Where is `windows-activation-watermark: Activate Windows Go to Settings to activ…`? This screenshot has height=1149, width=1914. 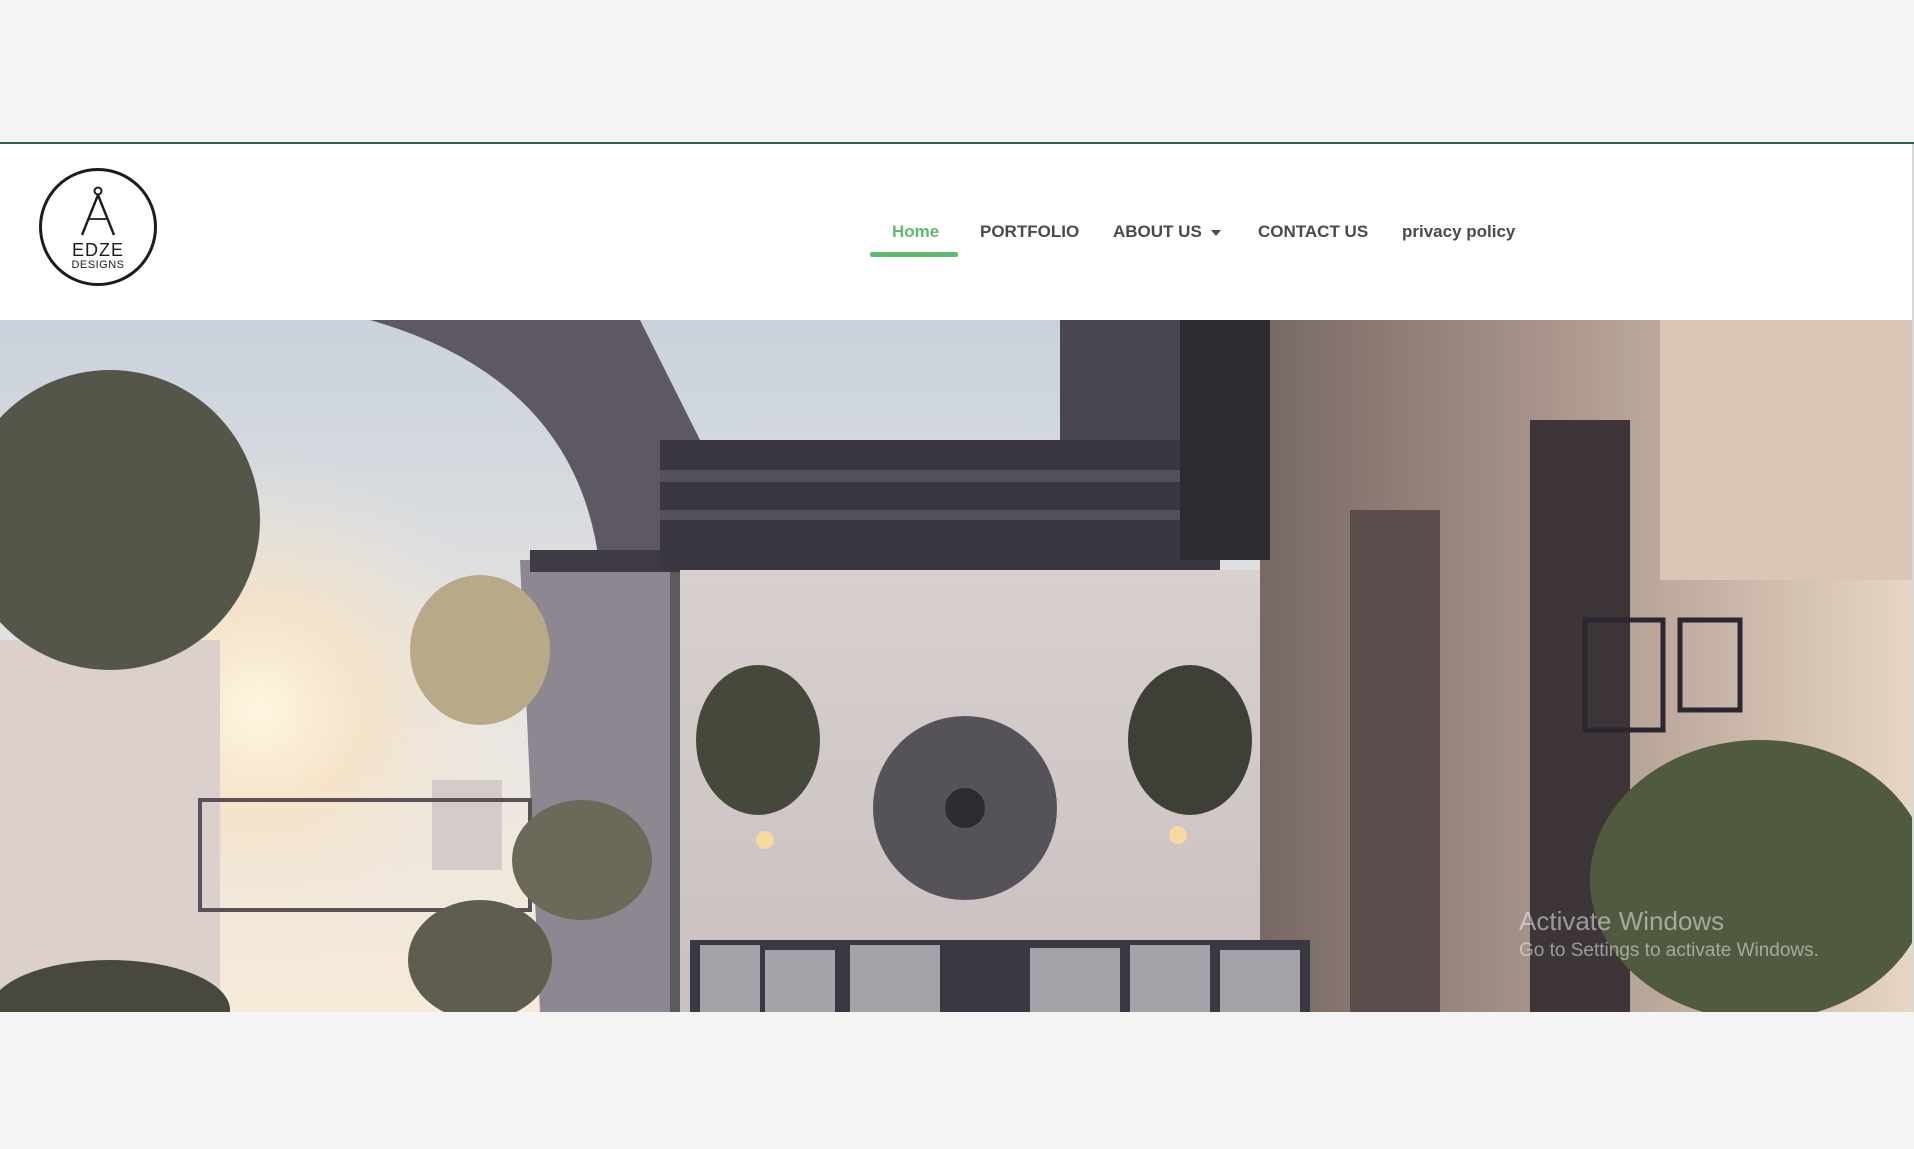
windows-activation-watermark: Activate Windows Go to Settings to activ… is located at coordinates (1669, 935).